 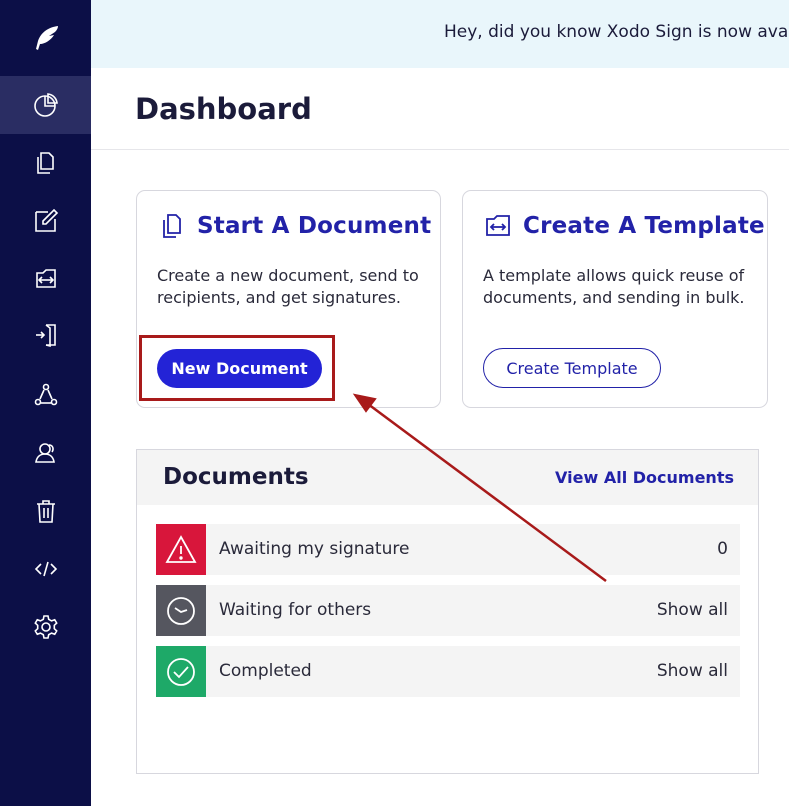 I want to click on sidebar-item-trash, so click(x=45, y=511).